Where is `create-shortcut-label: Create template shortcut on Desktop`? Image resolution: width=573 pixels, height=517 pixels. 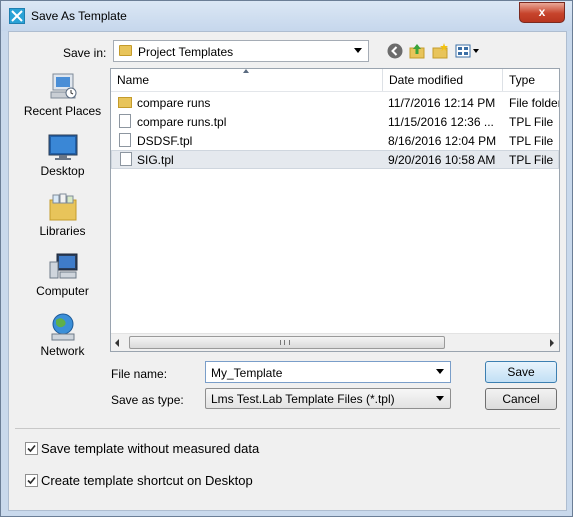 create-shortcut-label: Create template shortcut on Desktop is located at coordinates (147, 480).